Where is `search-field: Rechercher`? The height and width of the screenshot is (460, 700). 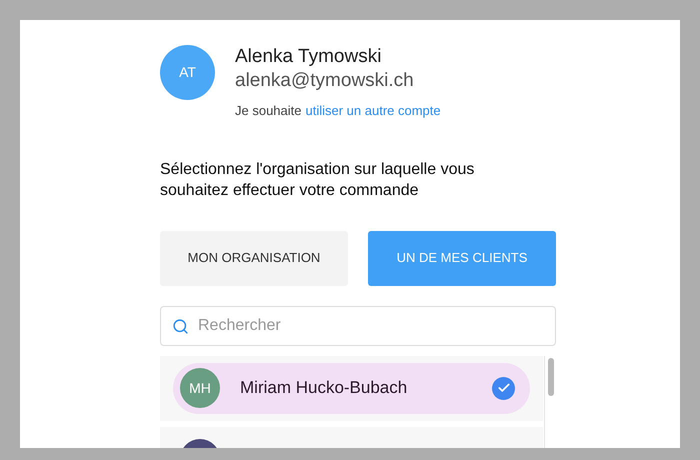
search-field: Rechercher is located at coordinates (358, 326).